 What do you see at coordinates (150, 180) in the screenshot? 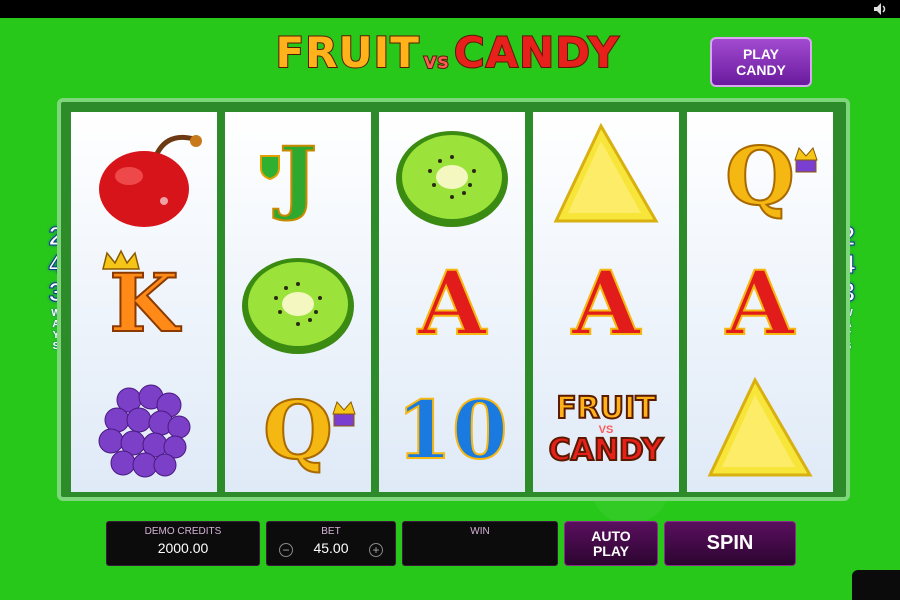
I see `cherry-icon` at bounding box center [150, 180].